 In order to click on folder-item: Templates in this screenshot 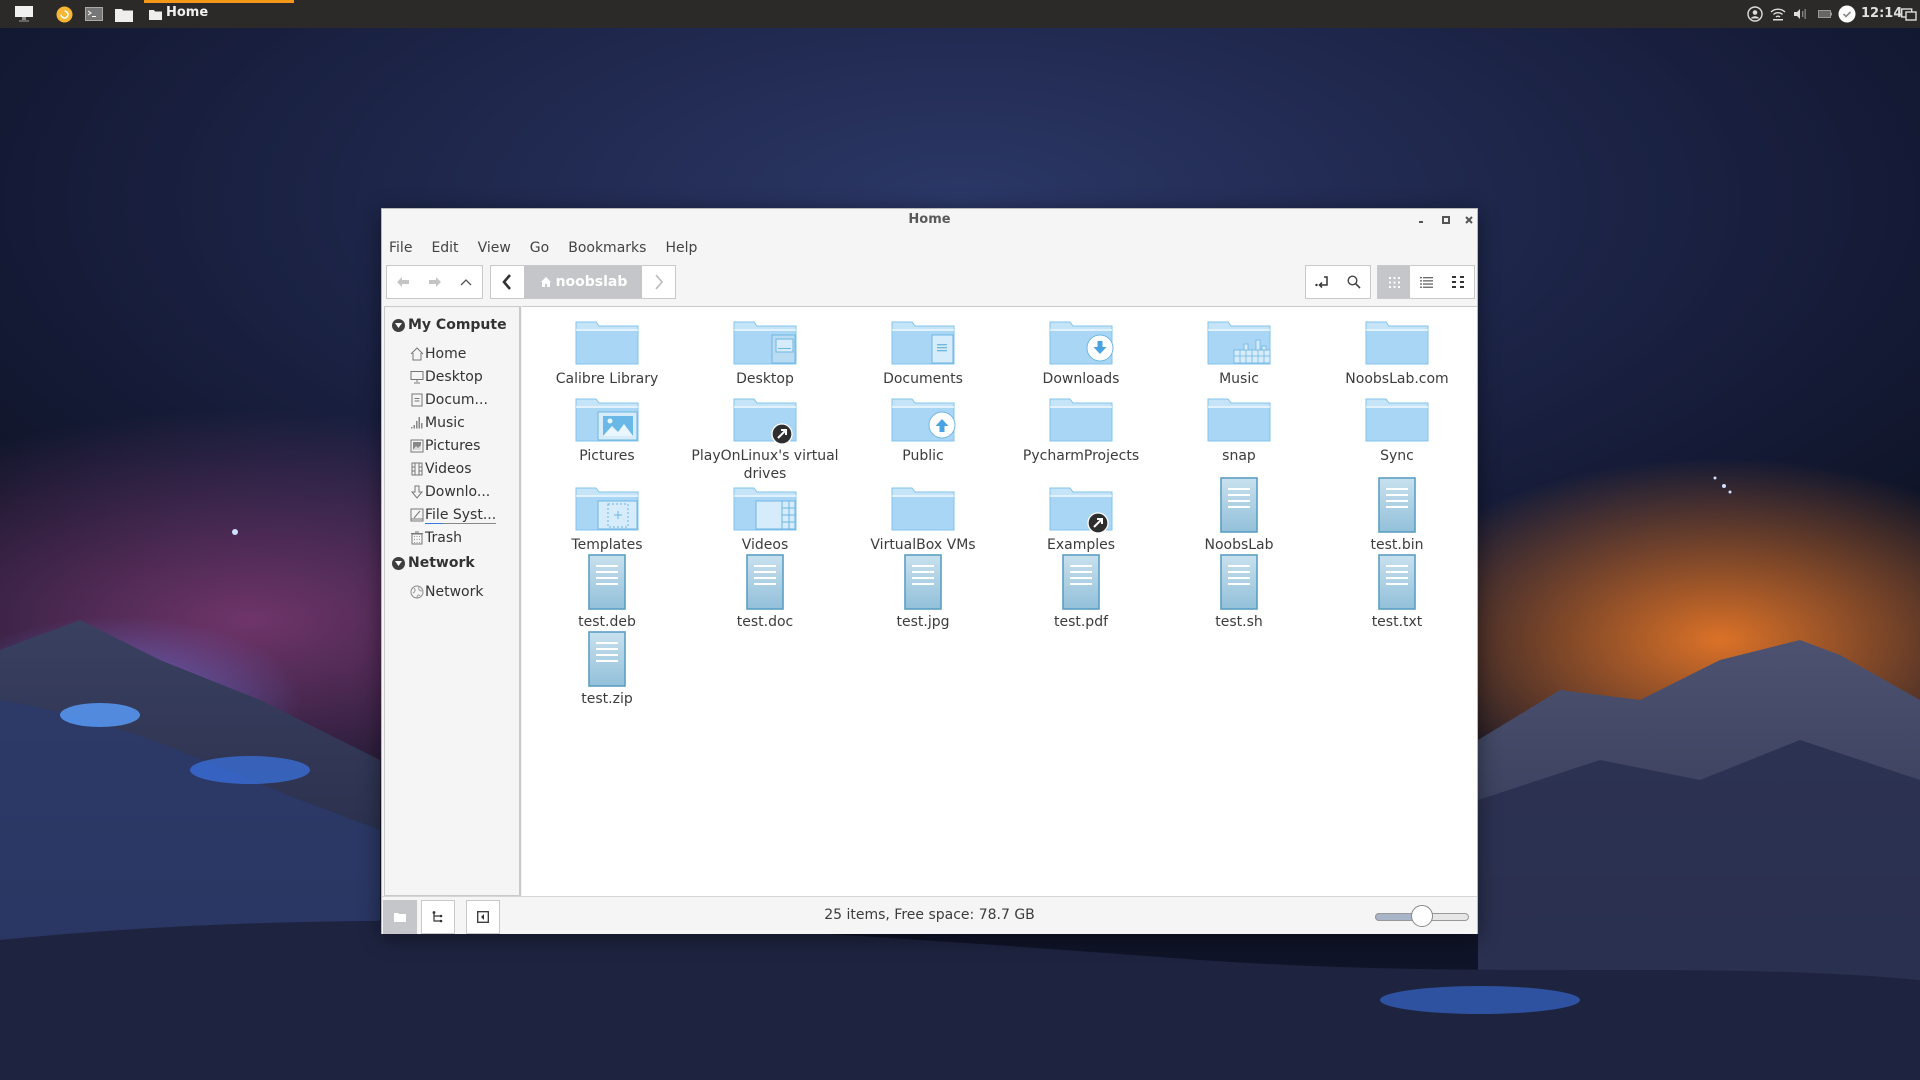, I will do `click(607, 520)`.